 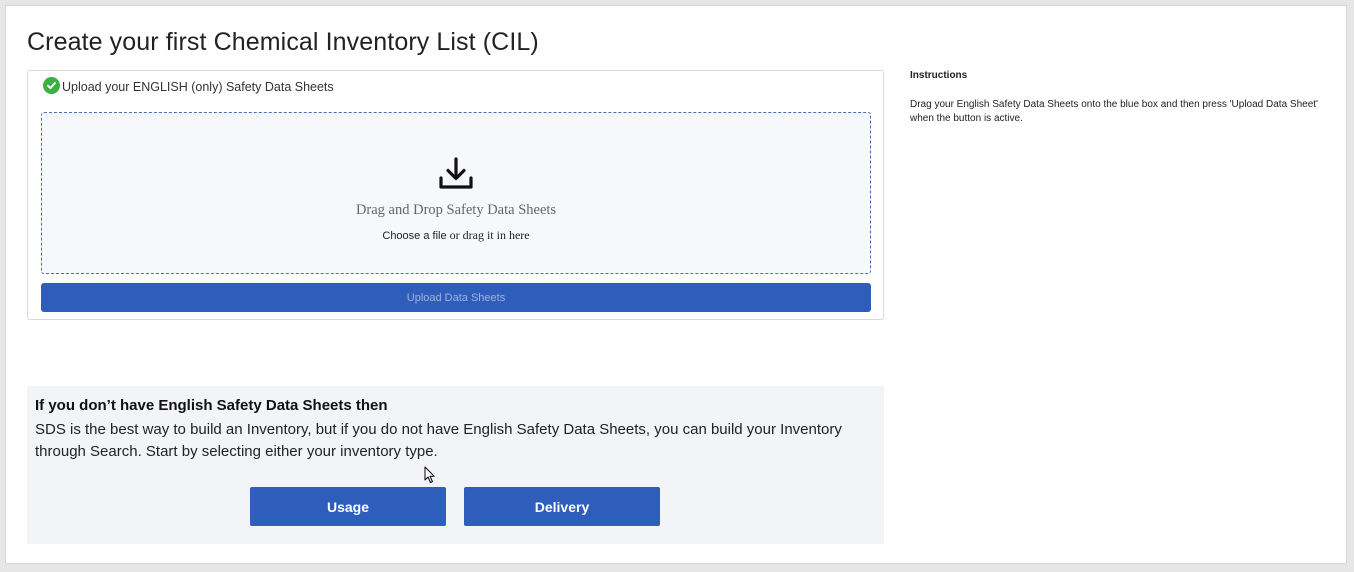 I want to click on delivery-button: Delivery, so click(x=562, y=506).